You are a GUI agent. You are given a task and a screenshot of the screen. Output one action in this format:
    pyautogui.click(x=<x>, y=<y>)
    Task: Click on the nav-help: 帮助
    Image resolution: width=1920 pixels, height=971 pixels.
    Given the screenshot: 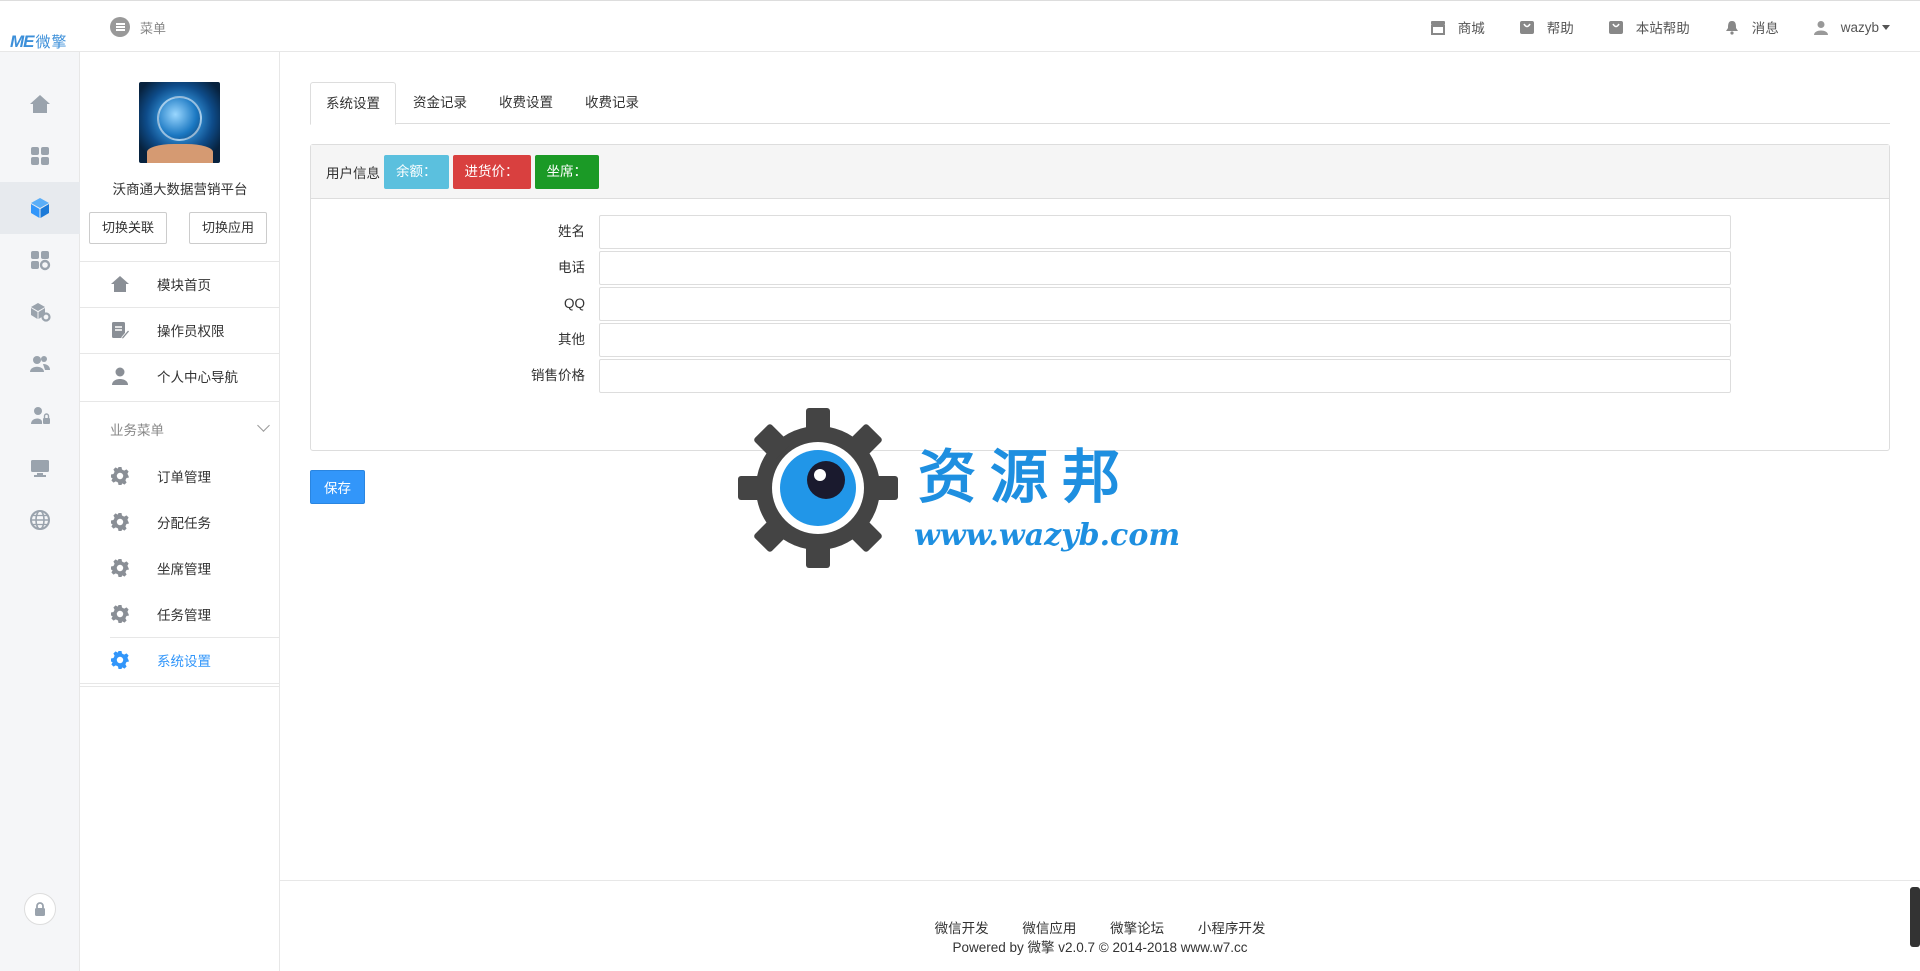 What is the action you would take?
    pyautogui.click(x=1546, y=27)
    